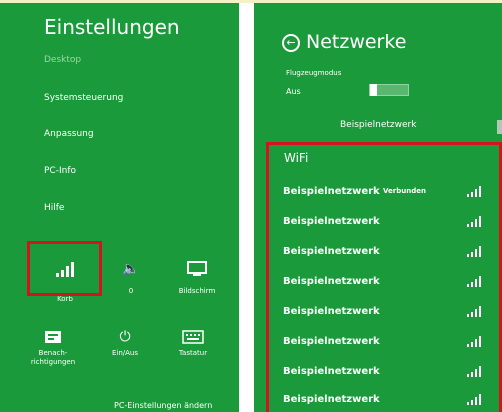  I want to click on tile-network-label: Korb, so click(65, 299).